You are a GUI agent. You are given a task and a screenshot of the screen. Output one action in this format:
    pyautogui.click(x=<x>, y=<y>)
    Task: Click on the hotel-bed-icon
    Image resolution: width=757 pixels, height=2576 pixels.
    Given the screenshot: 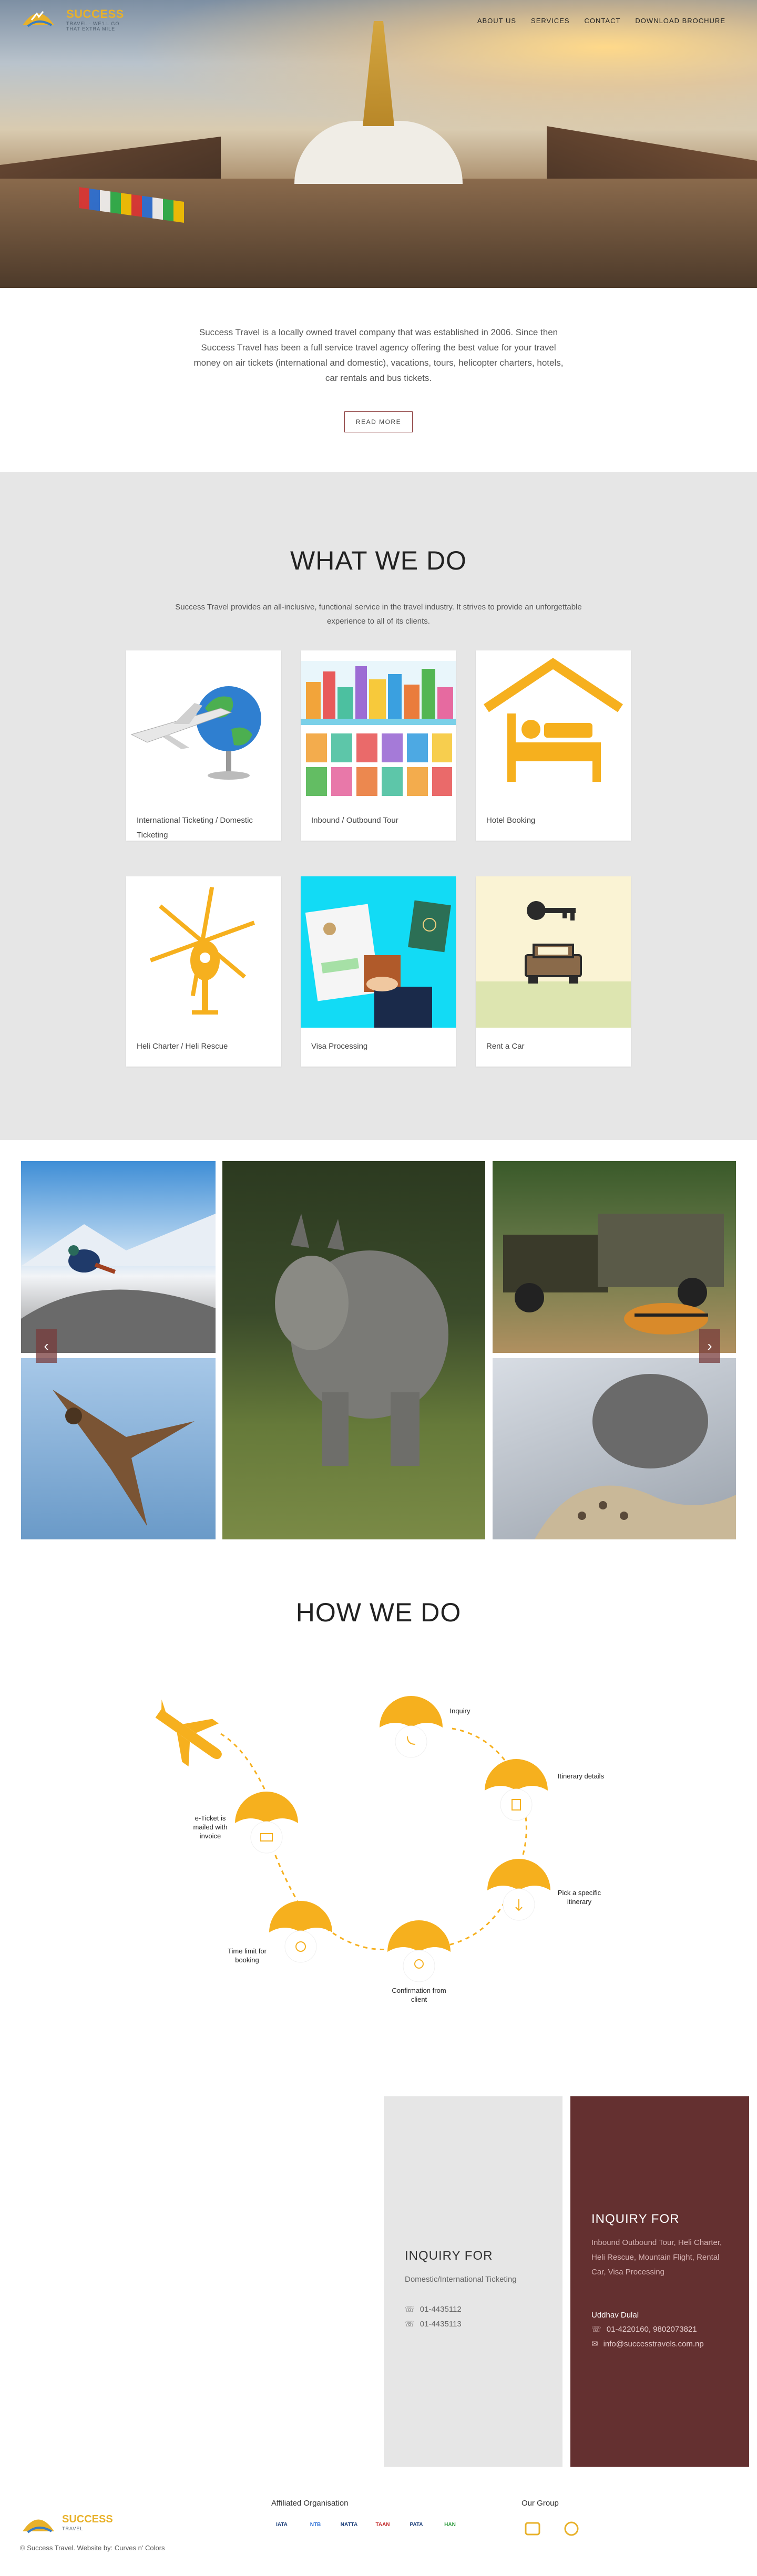 What is the action you would take?
    pyautogui.click(x=553, y=726)
    